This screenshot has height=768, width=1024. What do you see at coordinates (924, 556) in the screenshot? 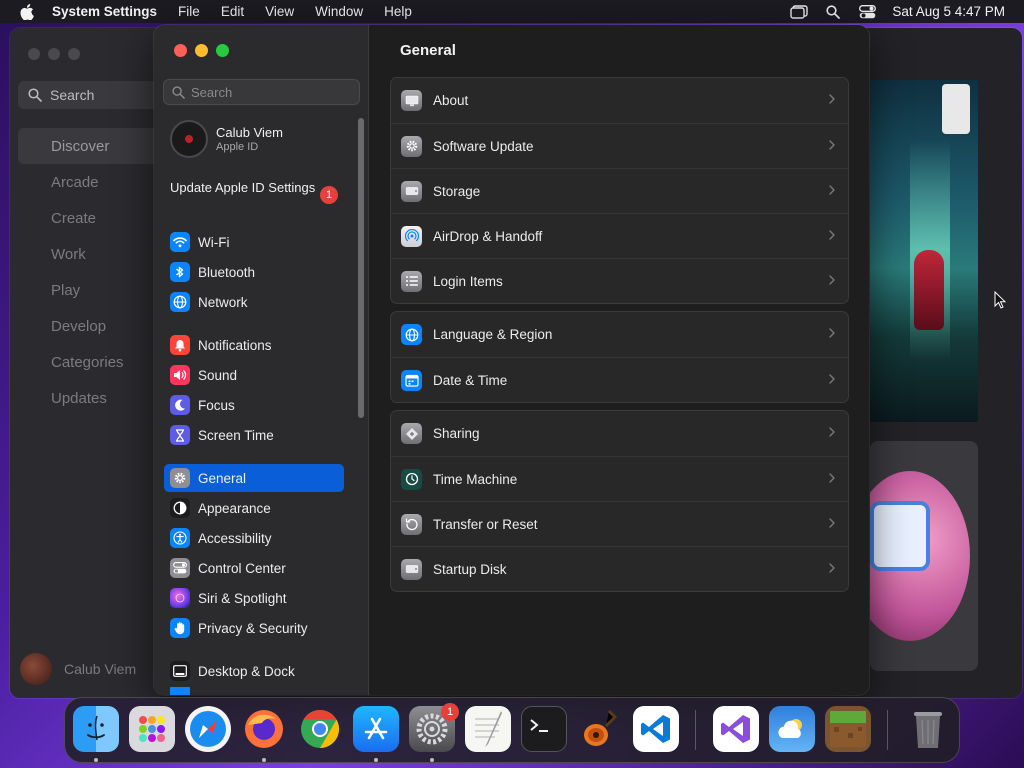
I see `featured-app-artwork` at bounding box center [924, 556].